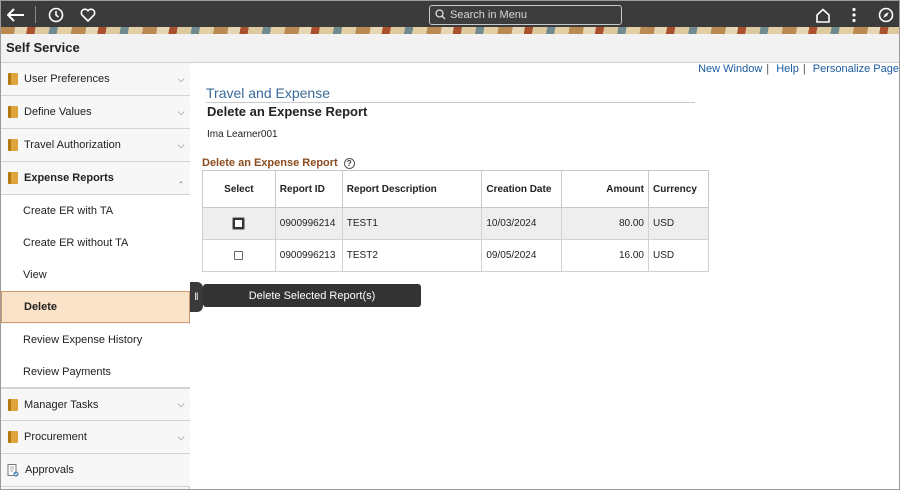 The image size is (900, 490). Describe the element at coordinates (35, 14) in the screenshot. I see `banner-separator` at that location.